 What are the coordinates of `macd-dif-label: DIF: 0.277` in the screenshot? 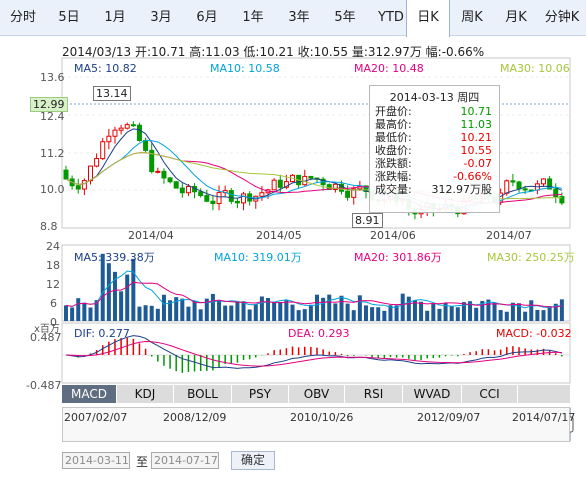 It's located at (102, 333).